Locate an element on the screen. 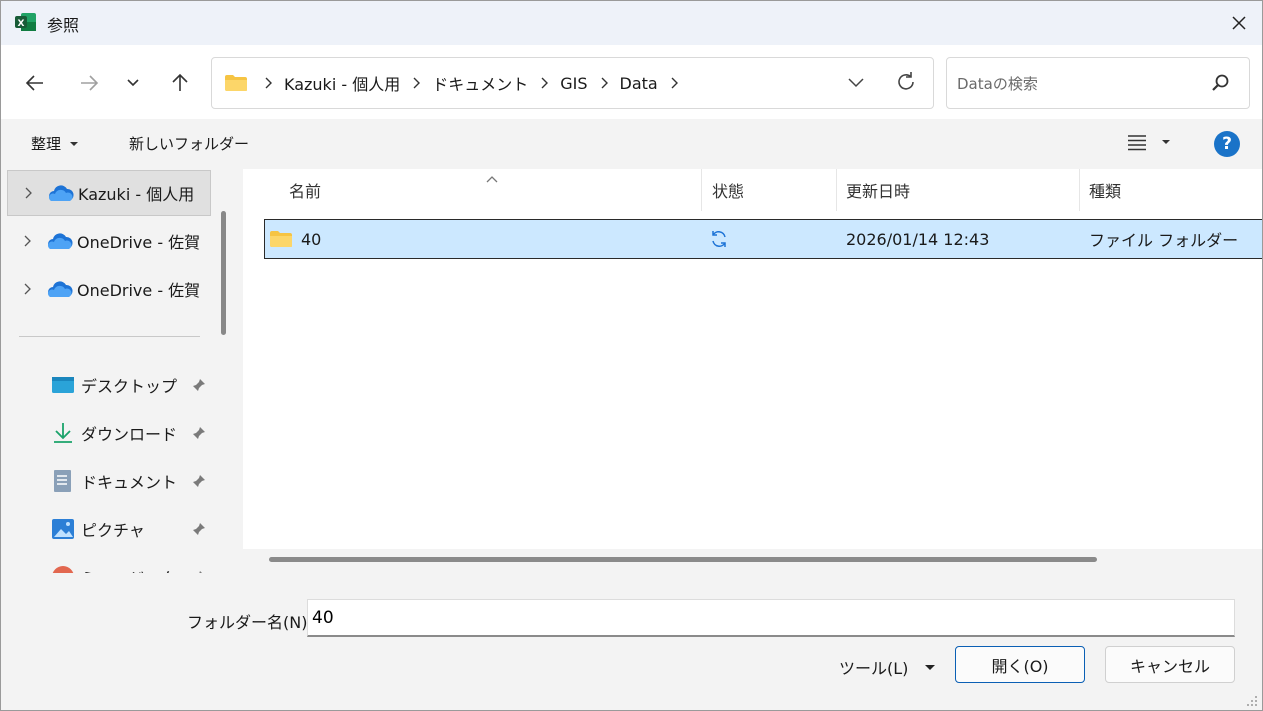 The image size is (1263, 711). quick-access-music: ミュージック is located at coordinates (131, 565).